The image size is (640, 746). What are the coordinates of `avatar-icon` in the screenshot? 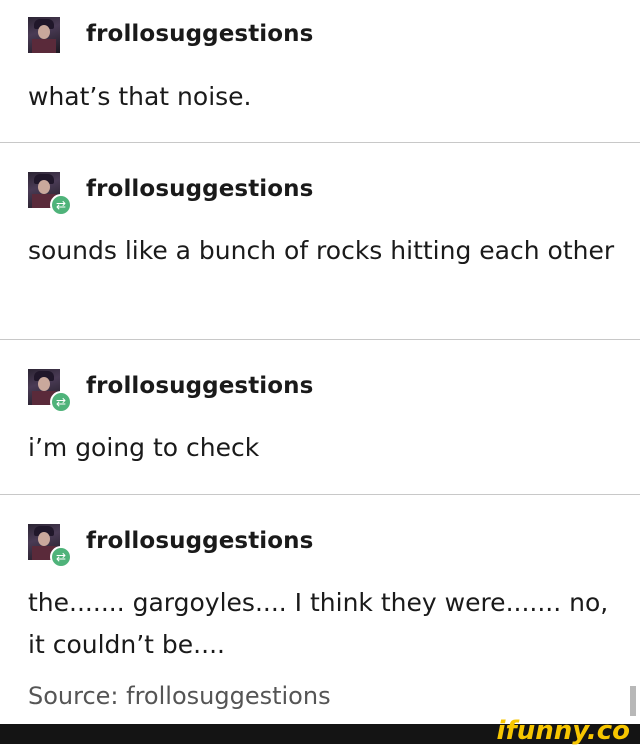 It's located at (44, 35).